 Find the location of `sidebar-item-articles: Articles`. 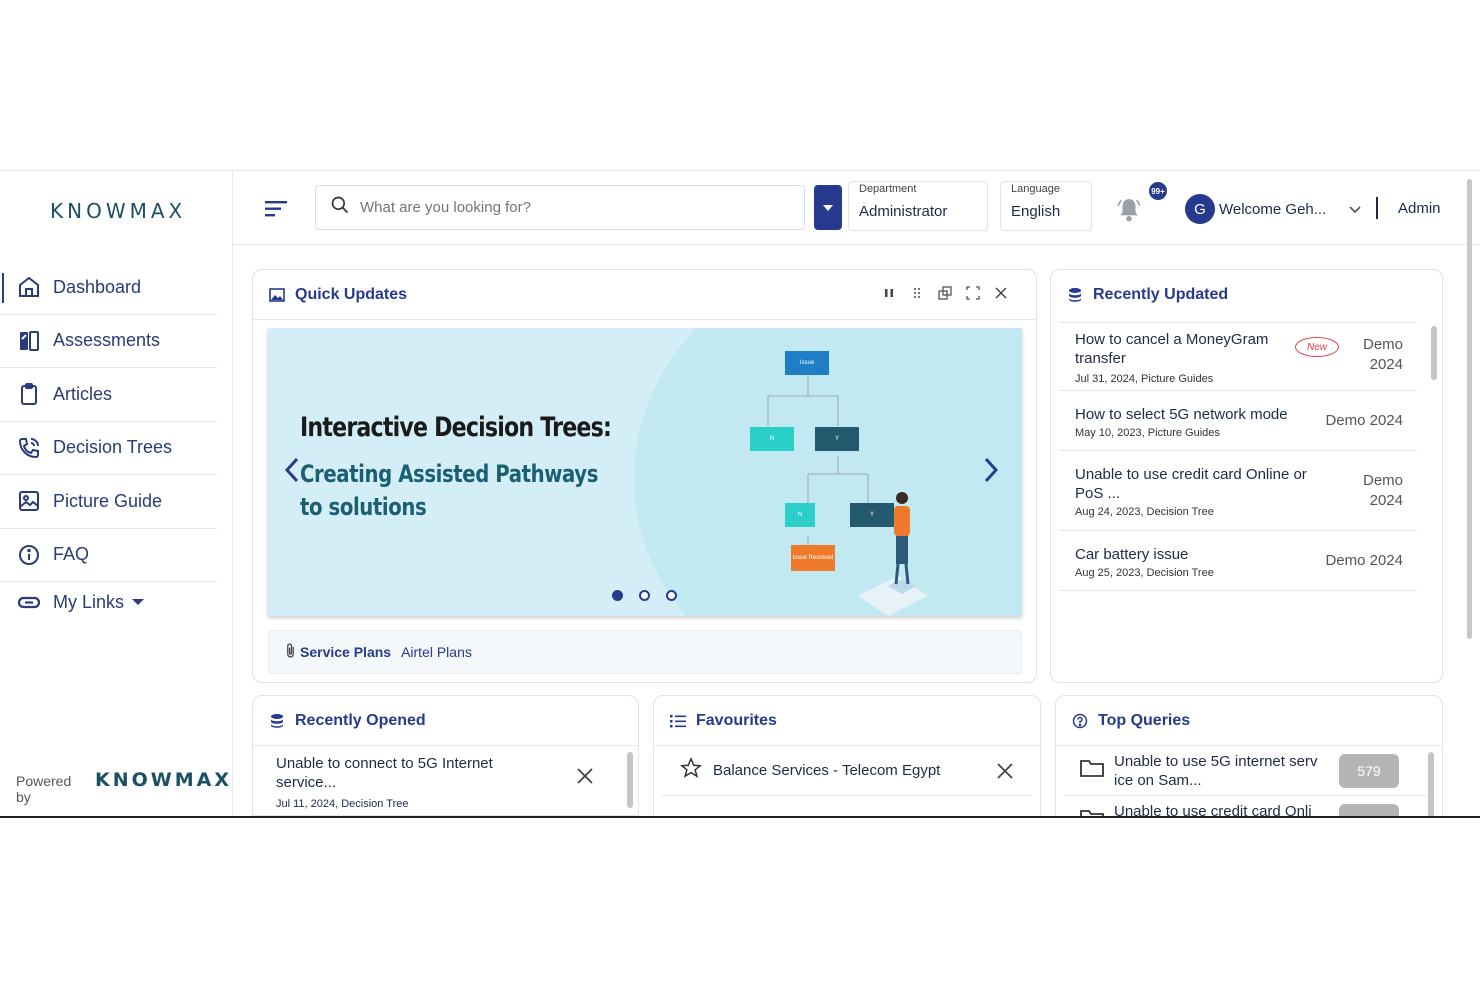

sidebar-item-articles: Articles is located at coordinates (108, 395).